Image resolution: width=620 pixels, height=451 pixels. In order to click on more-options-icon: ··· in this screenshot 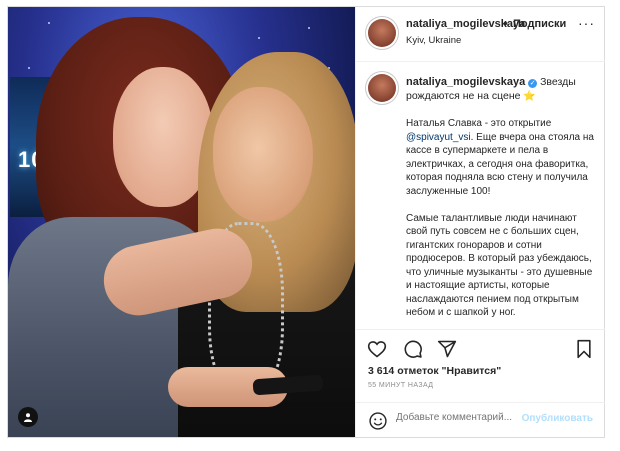, I will do `click(586, 23)`.